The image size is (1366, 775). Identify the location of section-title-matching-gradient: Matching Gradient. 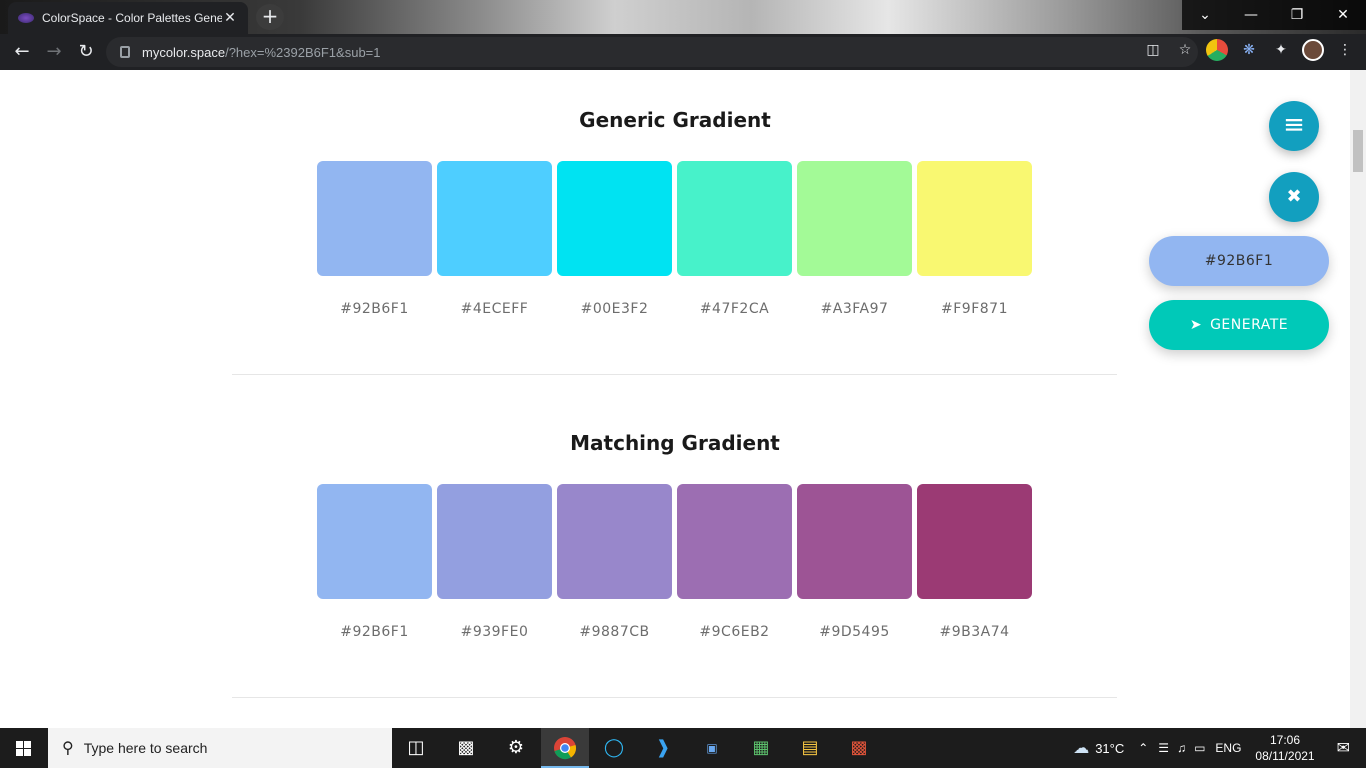
(675, 443).